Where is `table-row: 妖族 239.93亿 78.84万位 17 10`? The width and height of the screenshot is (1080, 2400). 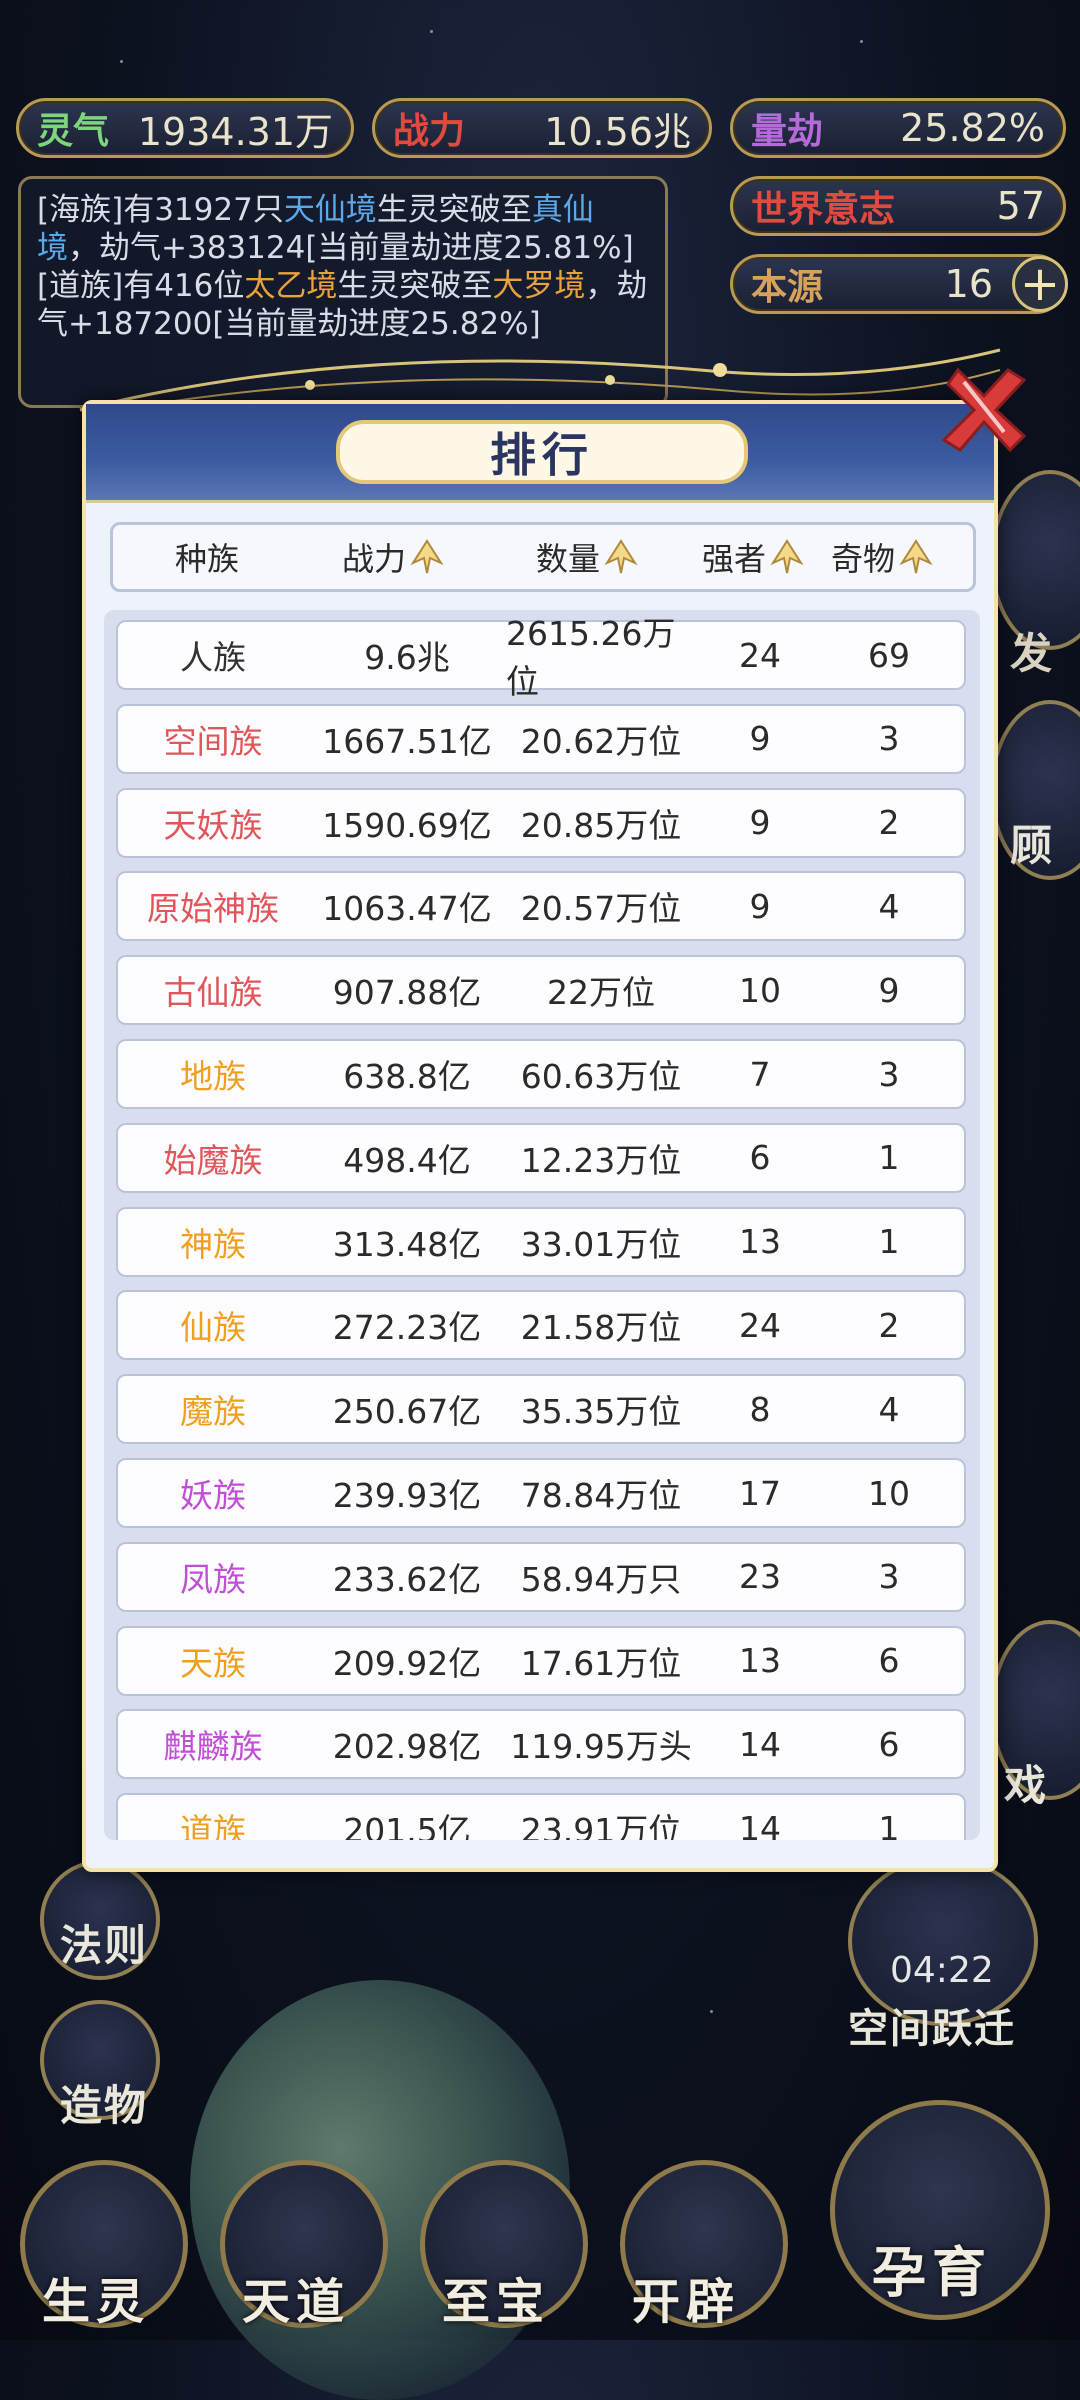
table-row: 妖族 239.93亿 78.84万位 17 10 is located at coordinates (541, 1493).